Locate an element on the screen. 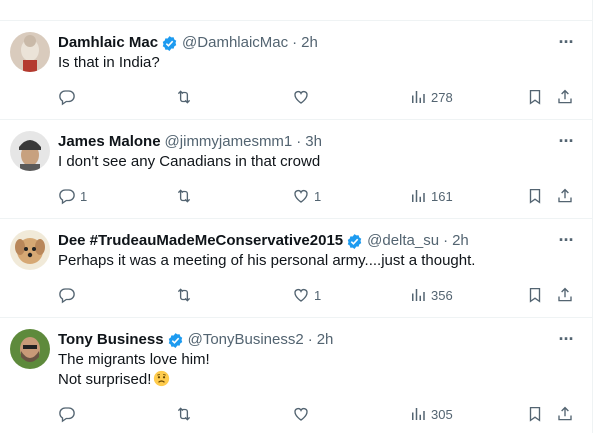  post-header: James Malone @jimmyjamesmm1 · 3h is located at coordinates (190, 142).